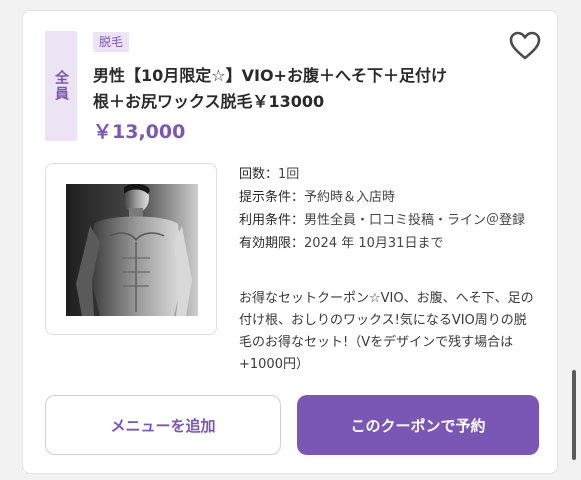 The height and width of the screenshot is (480, 581). Describe the element at coordinates (415, 220) in the screenshot. I see `detail-value: 男性全員・口コミ投稿・ライン＠登録` at that location.